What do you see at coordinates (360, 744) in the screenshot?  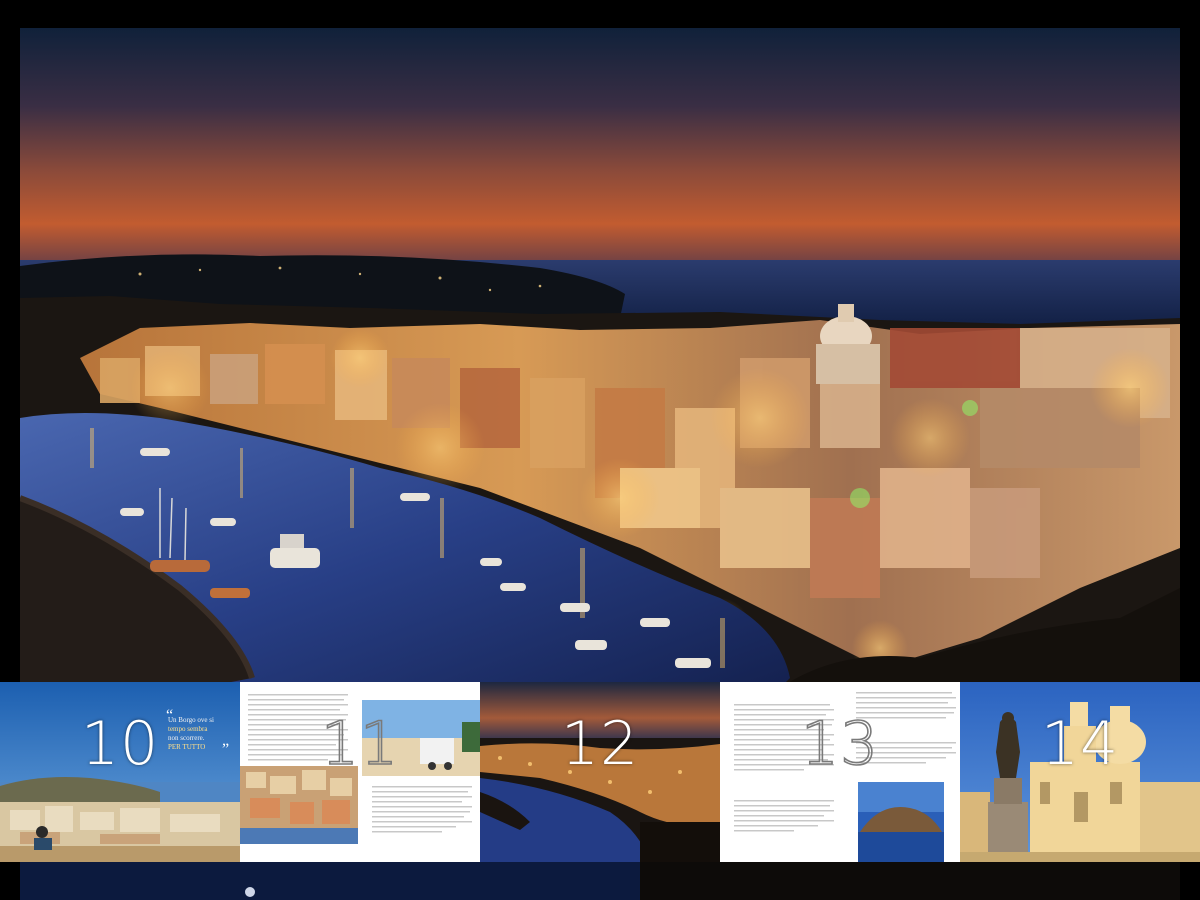 I see `page-number-11: 11` at bounding box center [360, 744].